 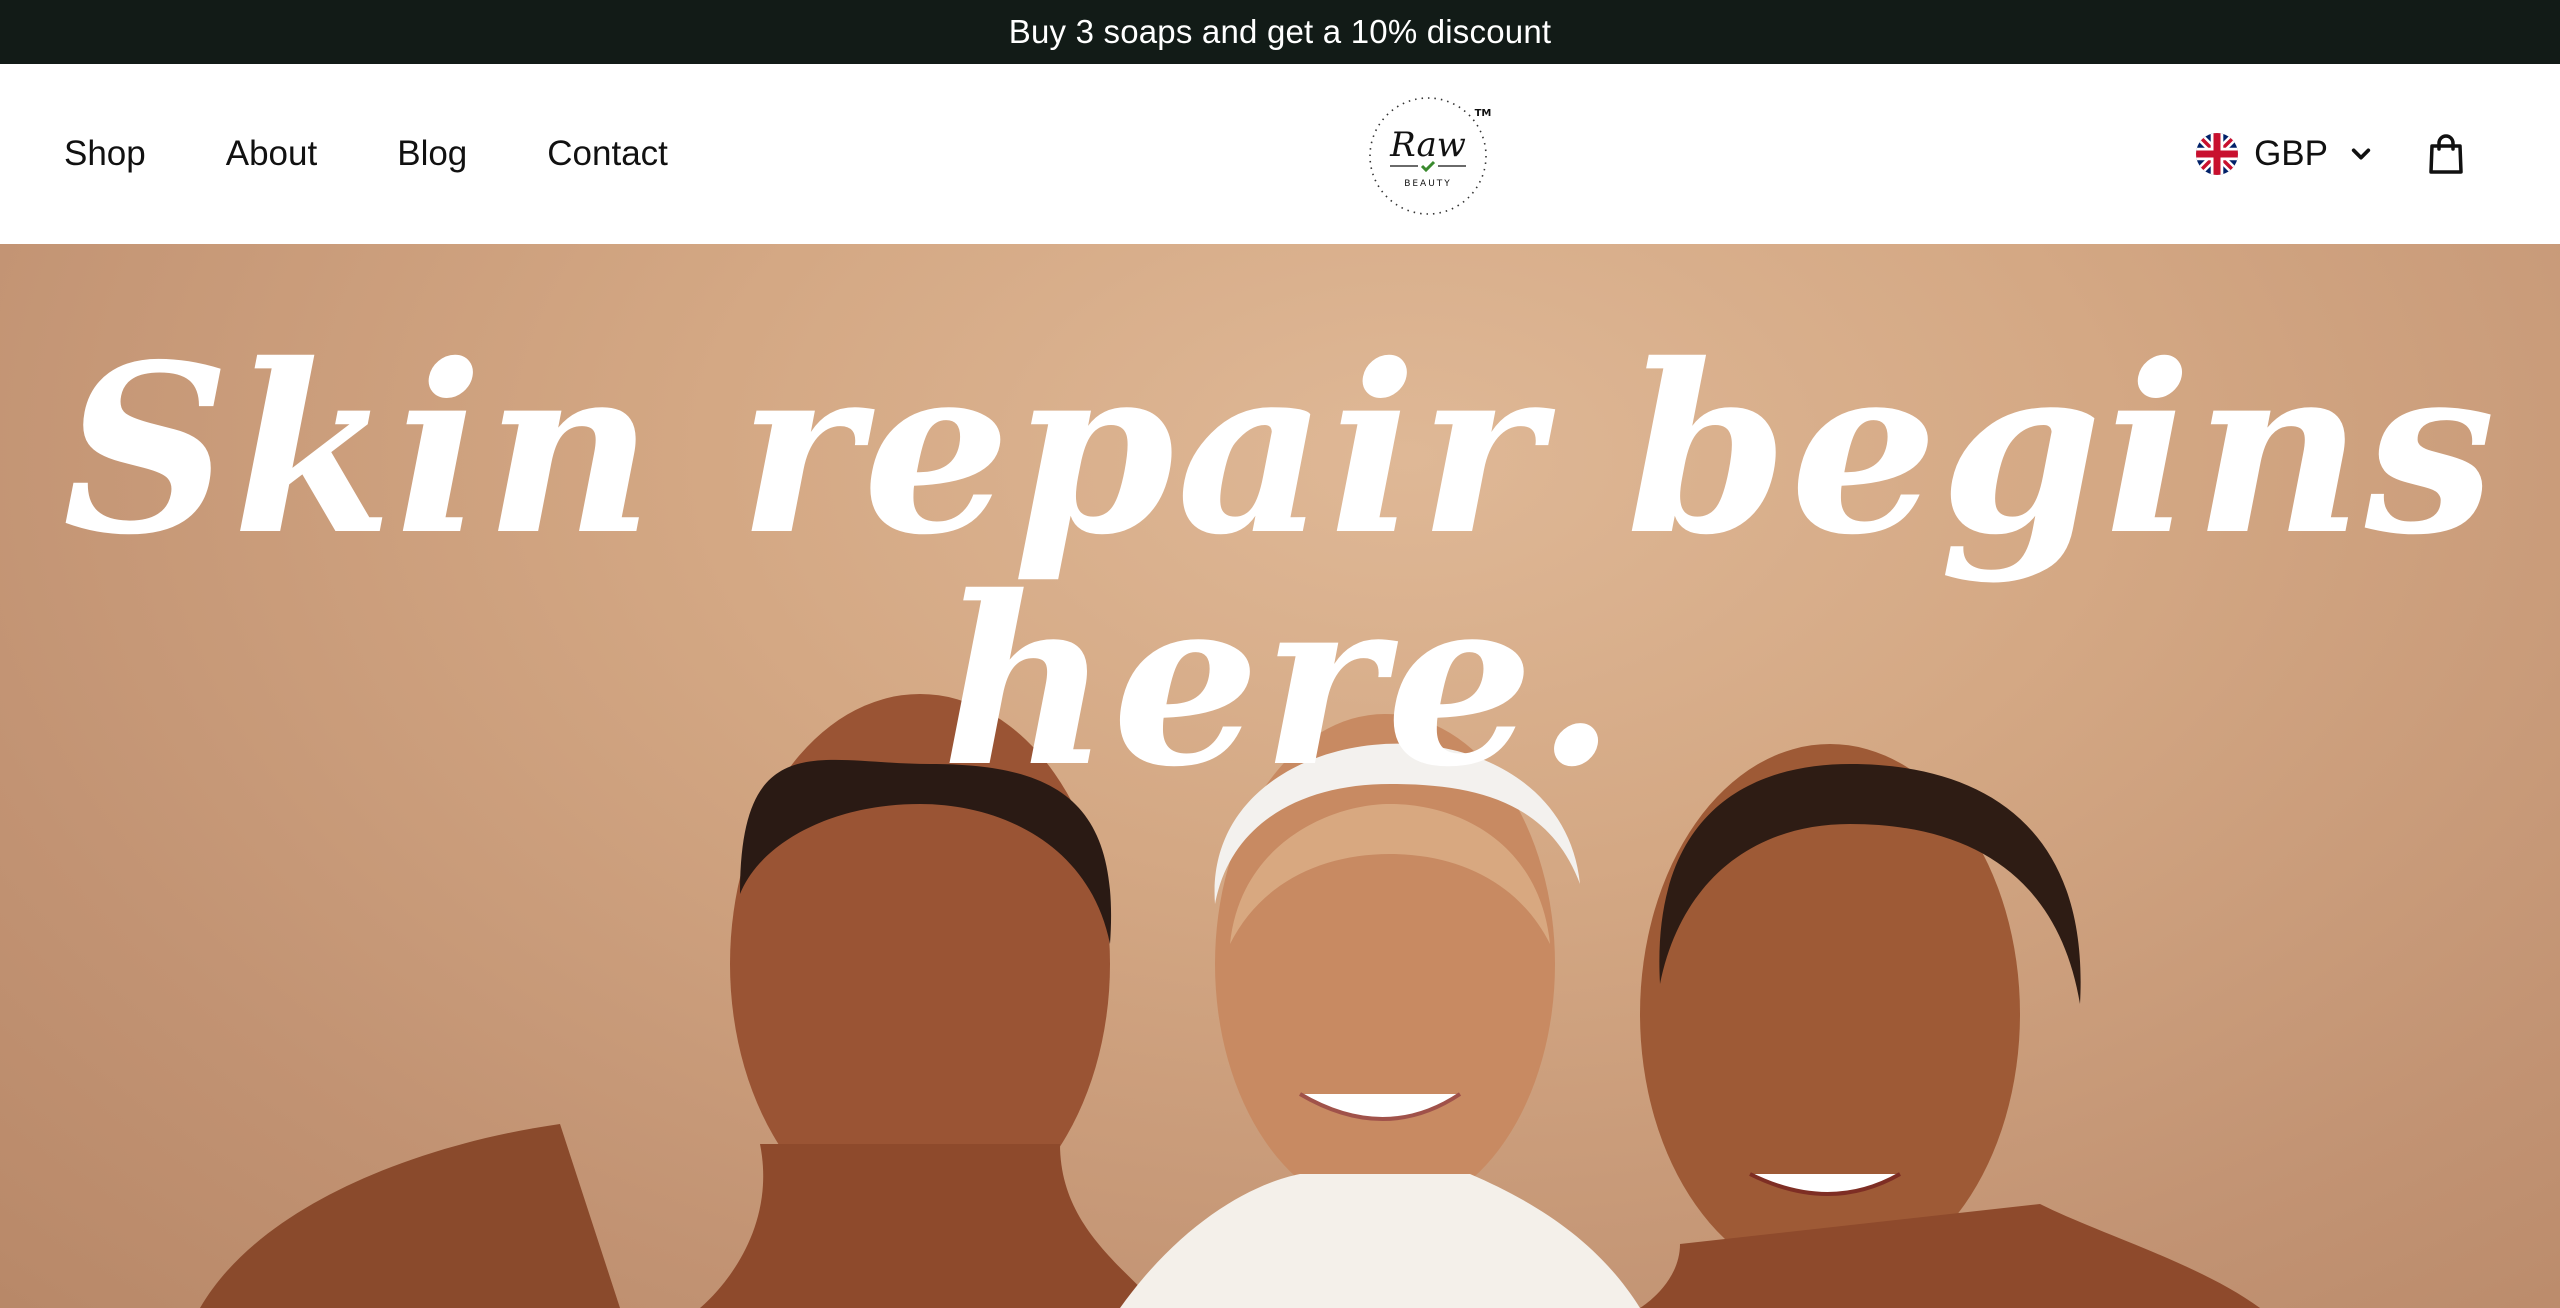 What do you see at coordinates (1427, 145) in the screenshot?
I see `logo-wordmark: Raw` at bounding box center [1427, 145].